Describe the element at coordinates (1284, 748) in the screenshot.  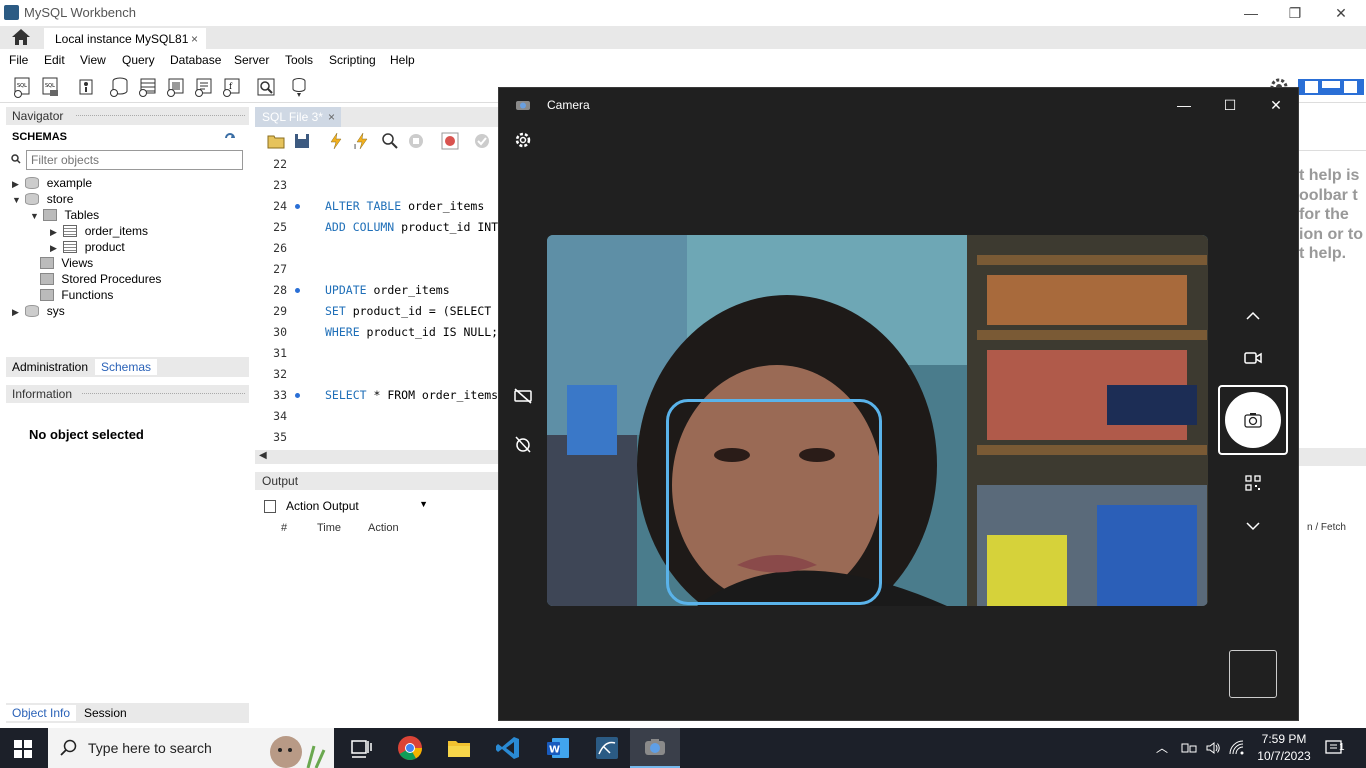
I see `system-clock: 7:59 PM 10/7/2023` at that location.